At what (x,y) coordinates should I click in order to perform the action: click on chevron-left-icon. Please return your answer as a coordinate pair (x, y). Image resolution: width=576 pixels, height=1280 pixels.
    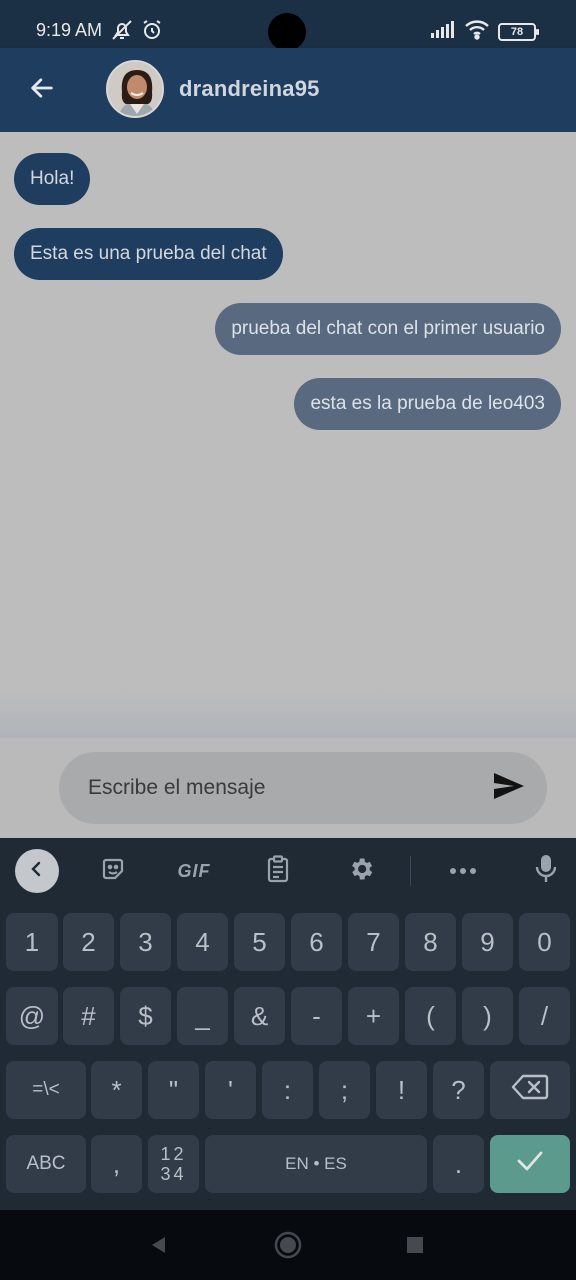
    Looking at the image, I should click on (37, 871).